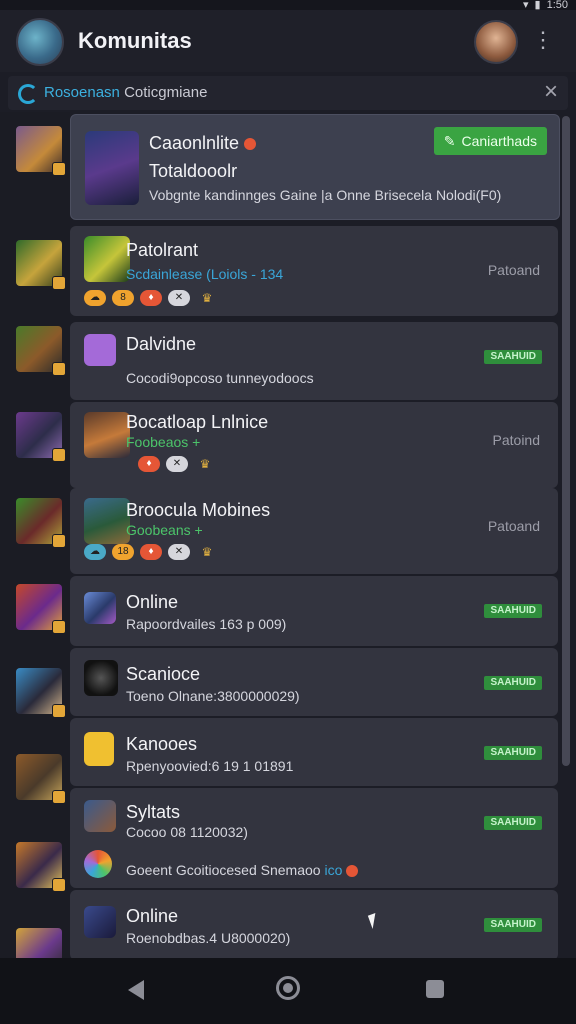 The image size is (576, 1024). What do you see at coordinates (210, 766) in the screenshot?
I see `item-subtitle: Rpenyoovied:6 19 1 01891` at bounding box center [210, 766].